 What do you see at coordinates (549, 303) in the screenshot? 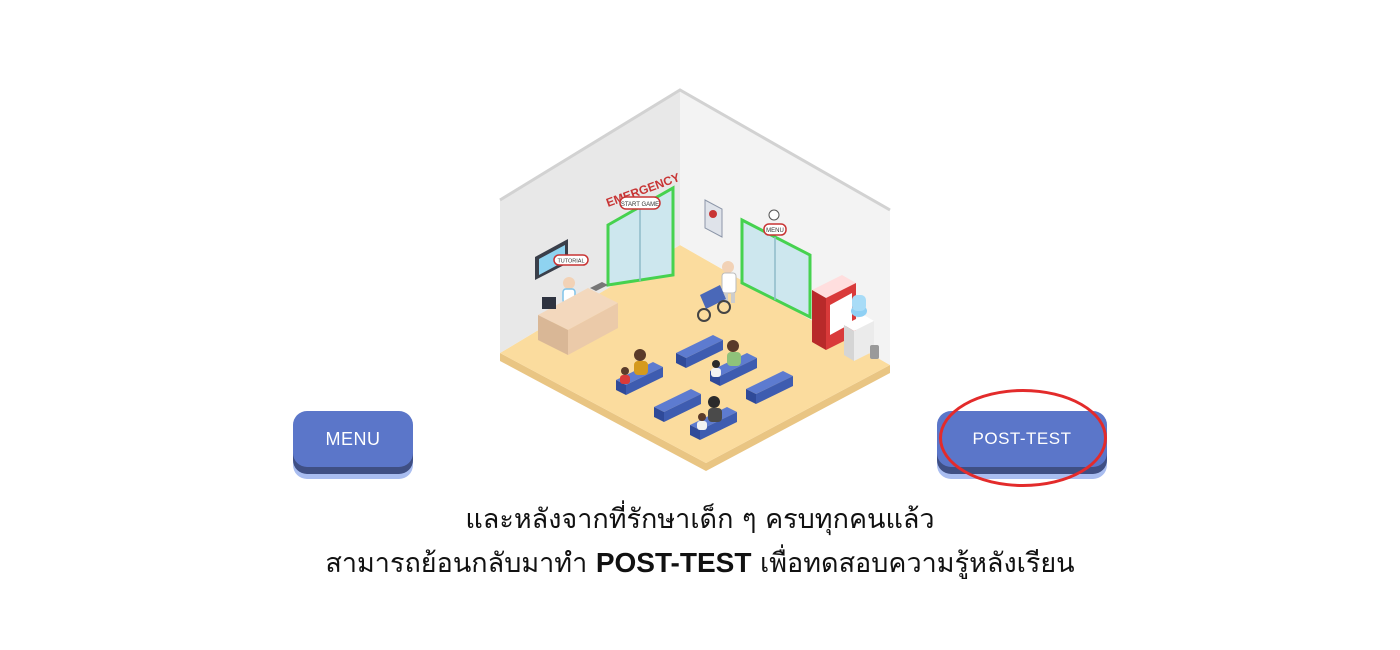
I see `computer-monitor` at bounding box center [549, 303].